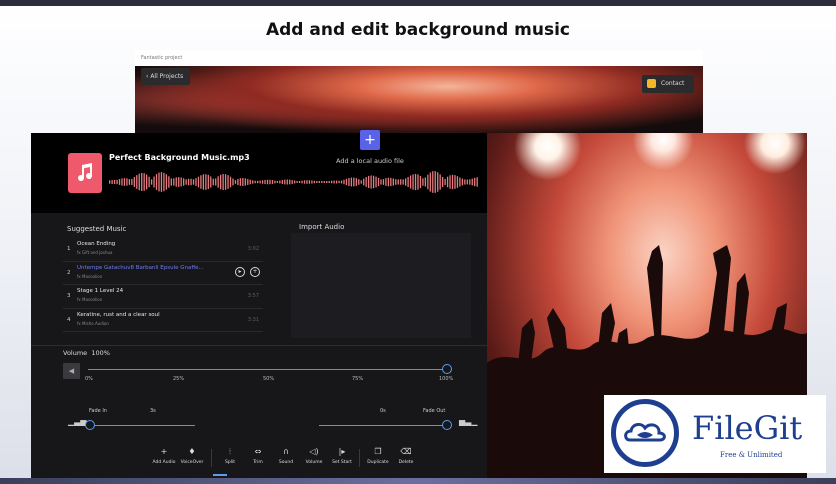  I want to click on contact-button: Contact, so click(668, 84).